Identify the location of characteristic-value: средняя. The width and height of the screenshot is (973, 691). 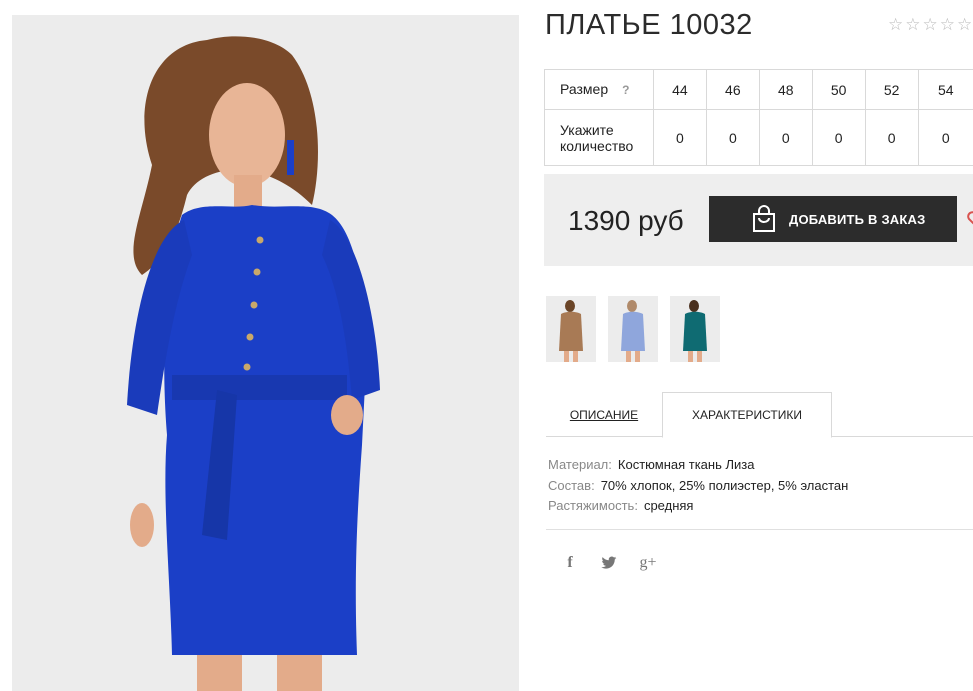
(668, 505).